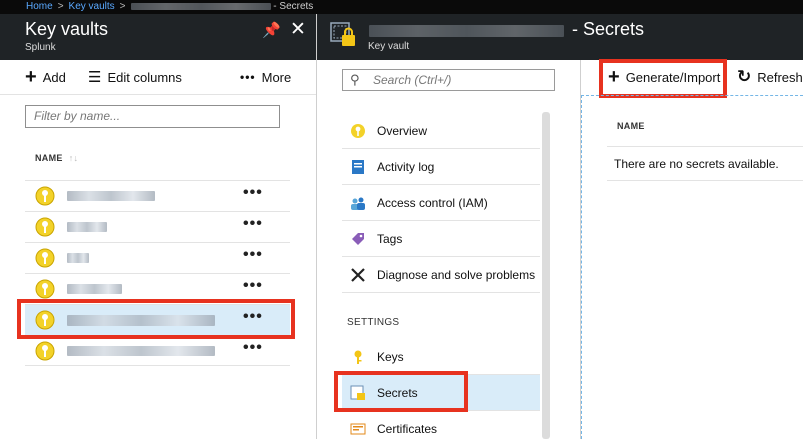 Image resolution: width=803 pixels, height=447 pixels. I want to click on edit-columns-button: ☰ Edit columns, so click(135, 77).